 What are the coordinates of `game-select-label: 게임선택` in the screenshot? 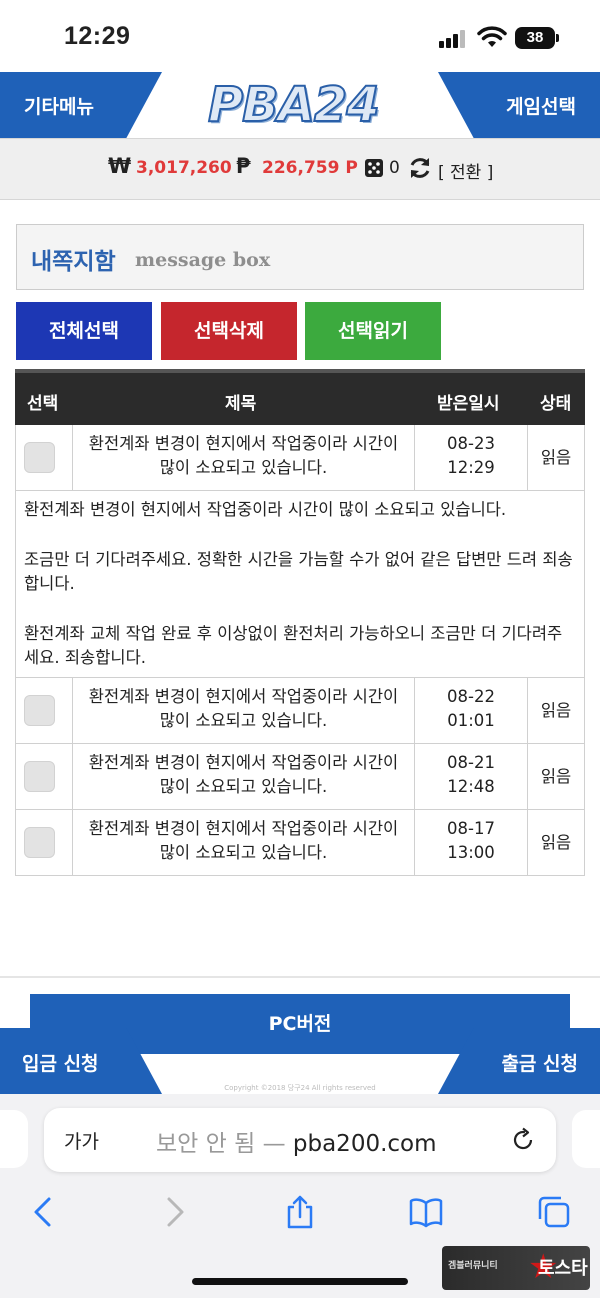 It's located at (541, 107).